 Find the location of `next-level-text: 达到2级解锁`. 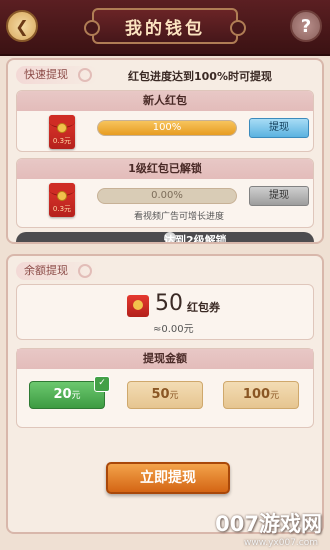

next-level-text: 达到2级解锁 is located at coordinates (195, 239).